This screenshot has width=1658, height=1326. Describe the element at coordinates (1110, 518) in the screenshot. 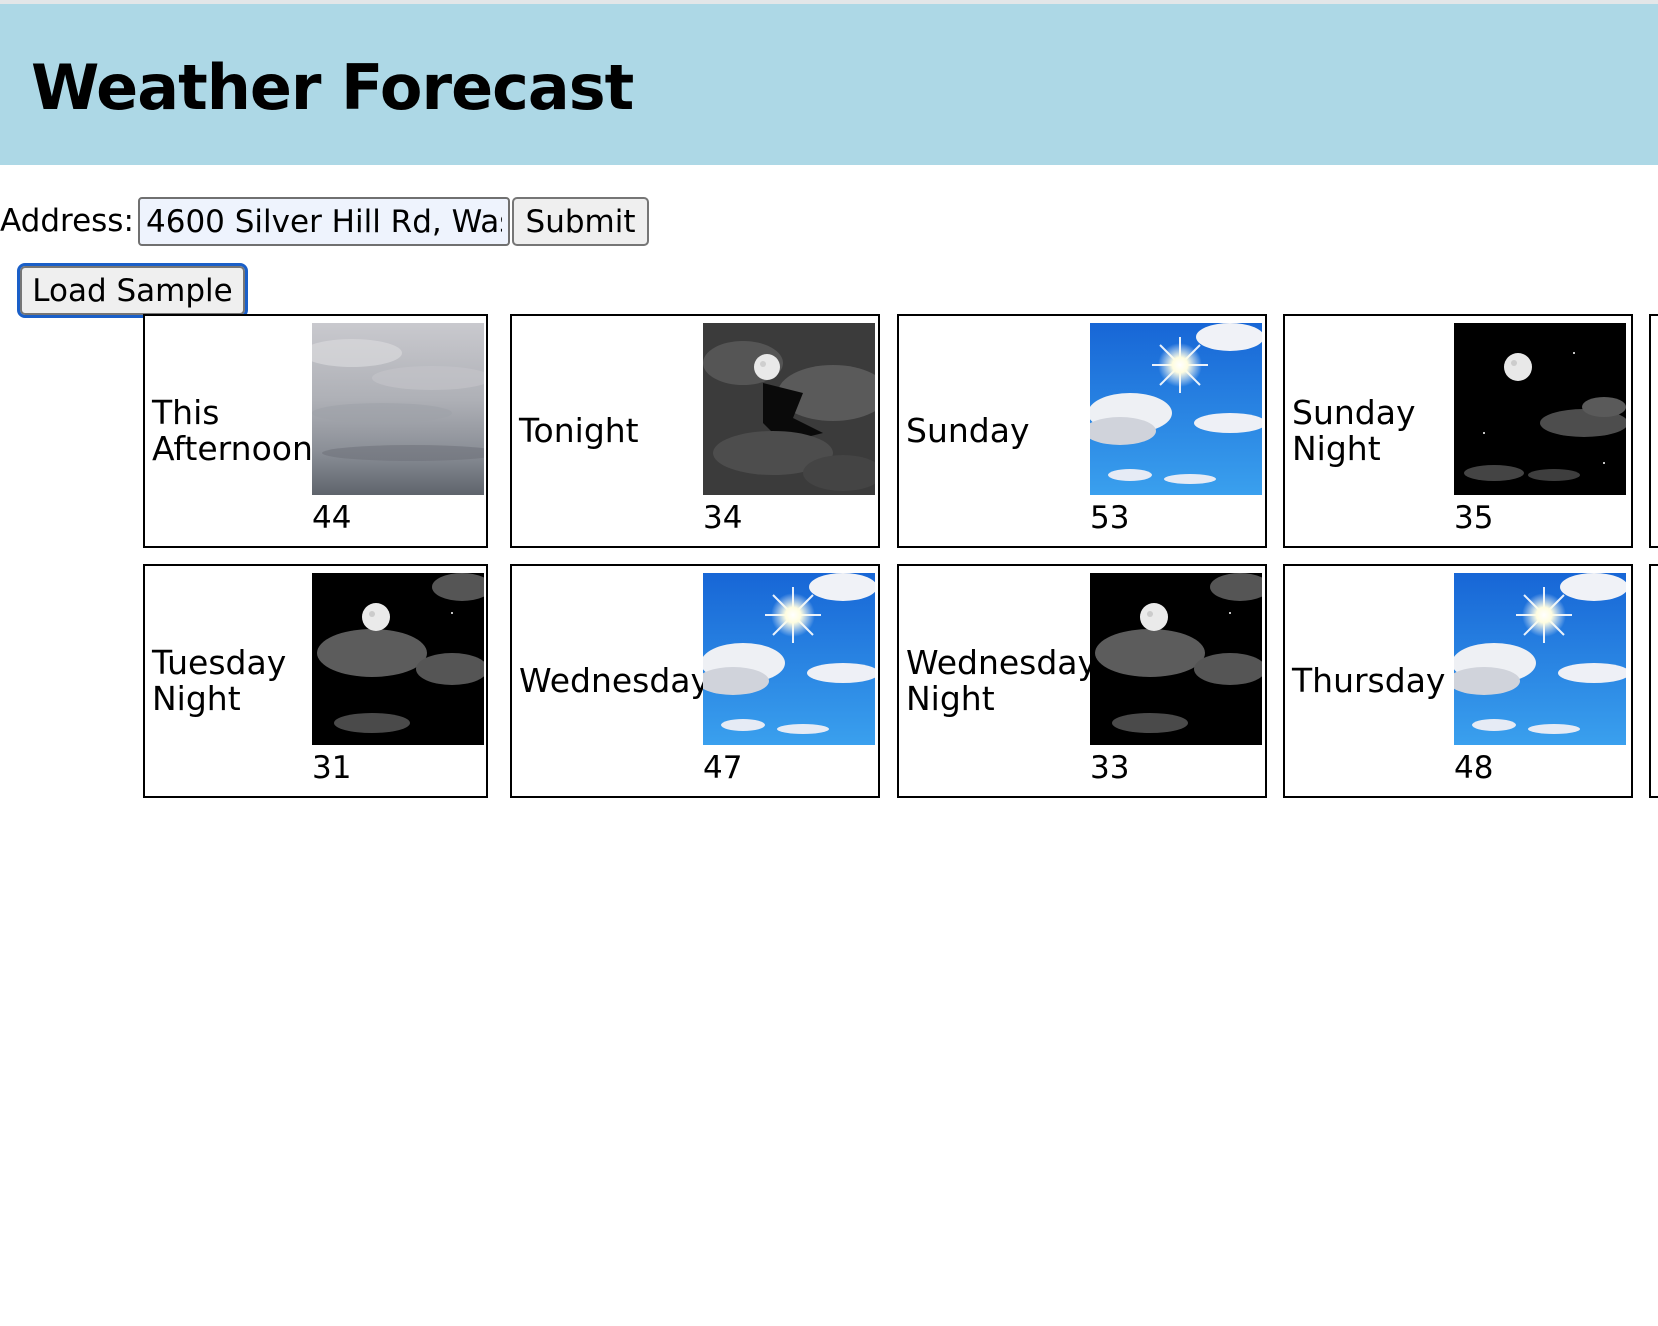

I see `forecast-temp: 53` at that location.